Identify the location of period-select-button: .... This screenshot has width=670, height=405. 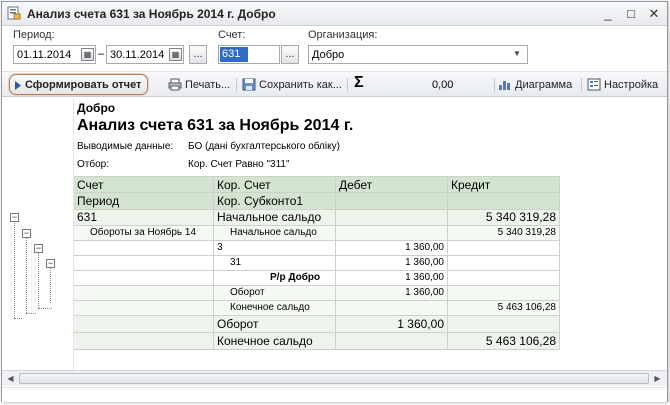
(198, 54).